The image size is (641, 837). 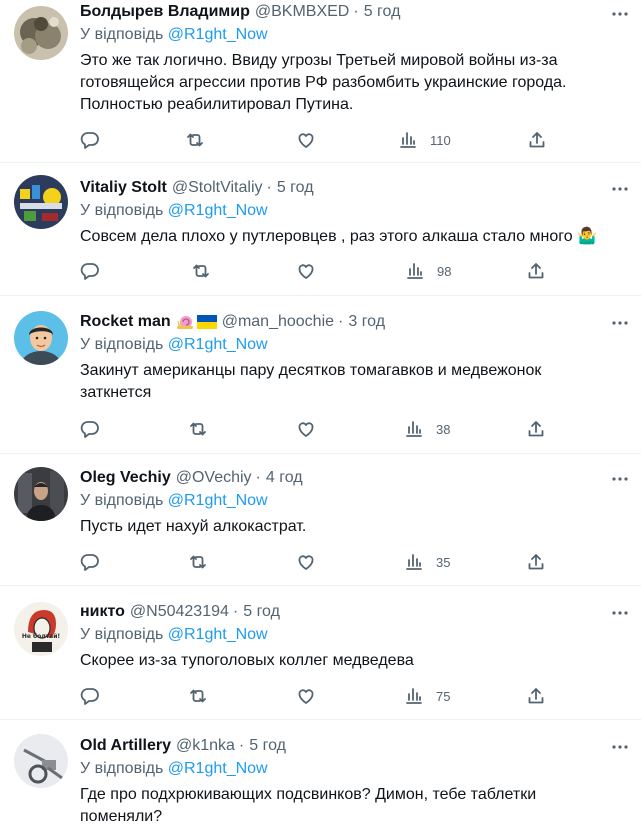 What do you see at coordinates (320, 562) in the screenshot?
I see `action-bar: 35` at bounding box center [320, 562].